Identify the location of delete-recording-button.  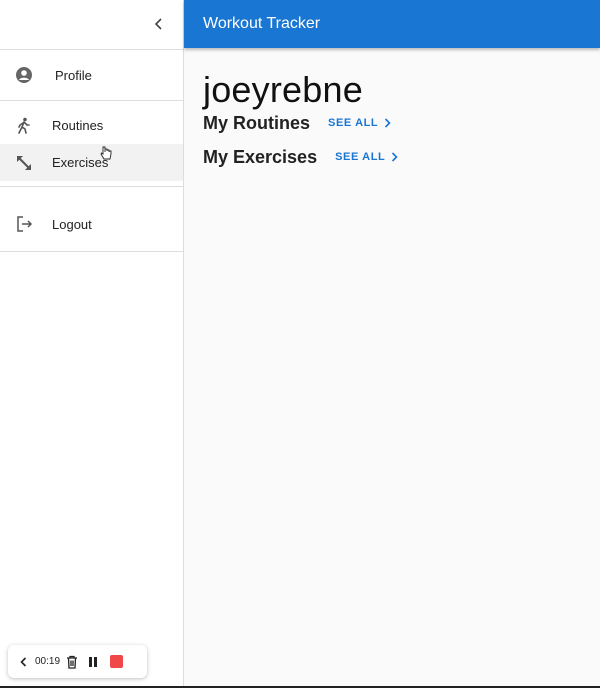
(72, 662).